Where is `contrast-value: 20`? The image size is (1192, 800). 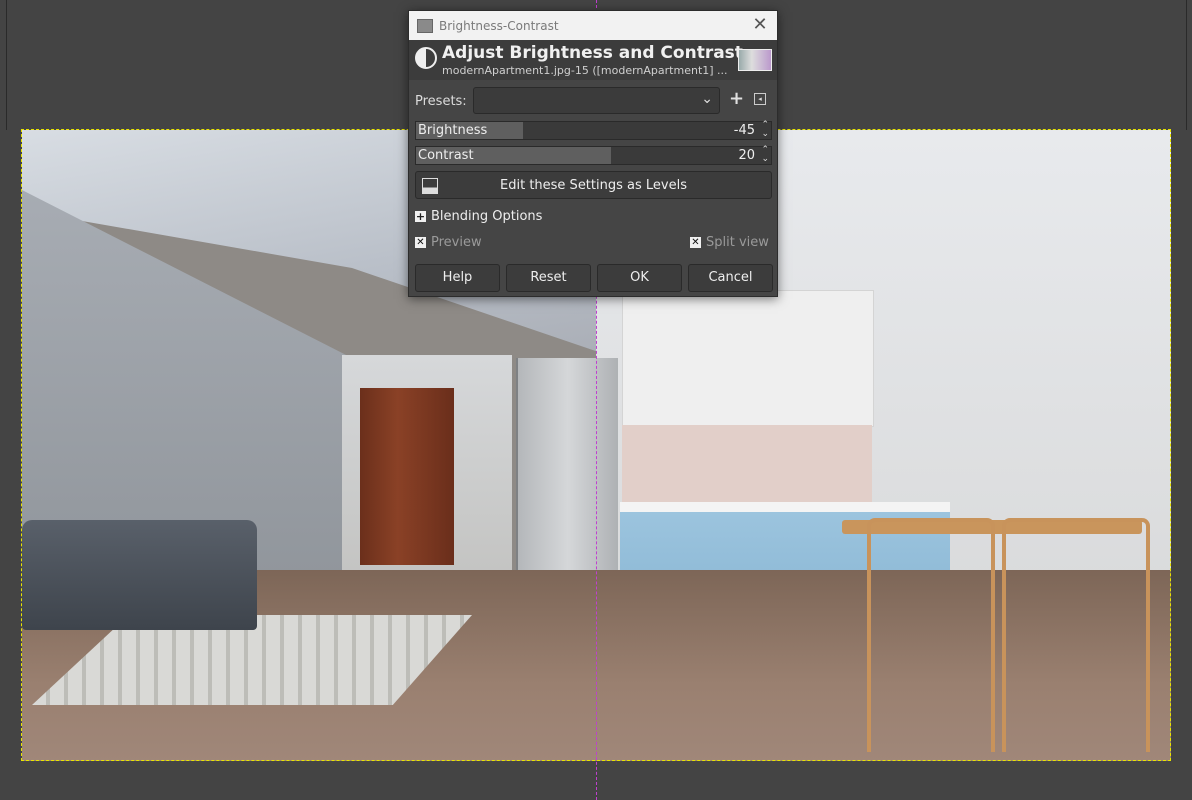 contrast-value: 20 is located at coordinates (746, 155).